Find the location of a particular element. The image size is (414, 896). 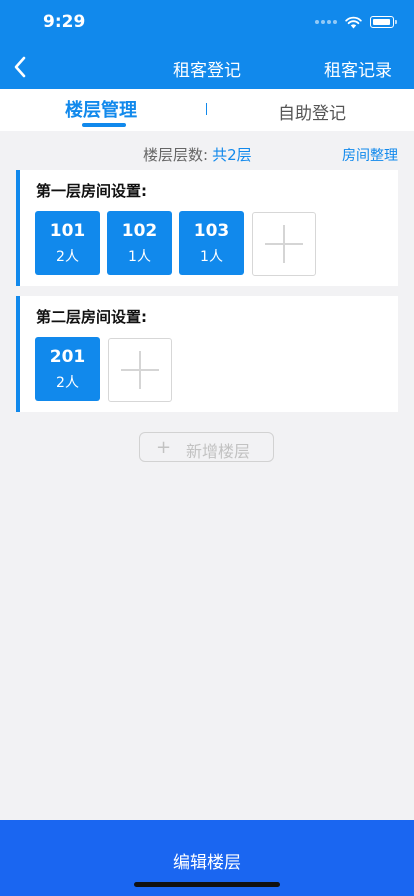

room-number: 201 is located at coordinates (67, 357).